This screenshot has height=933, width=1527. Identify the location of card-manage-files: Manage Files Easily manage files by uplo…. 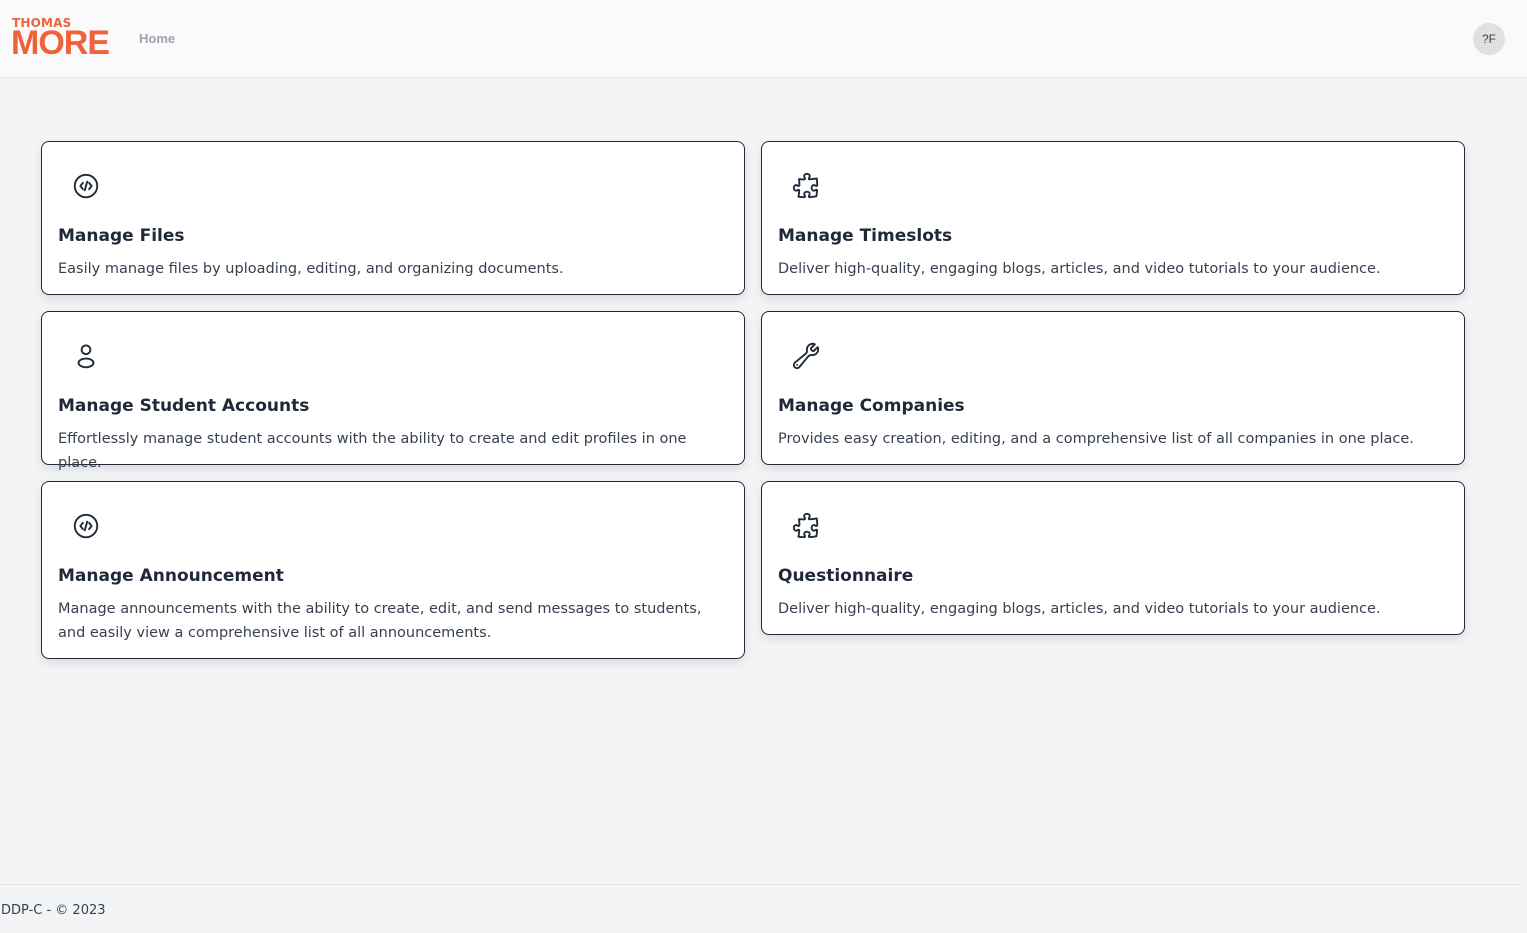
(393, 218).